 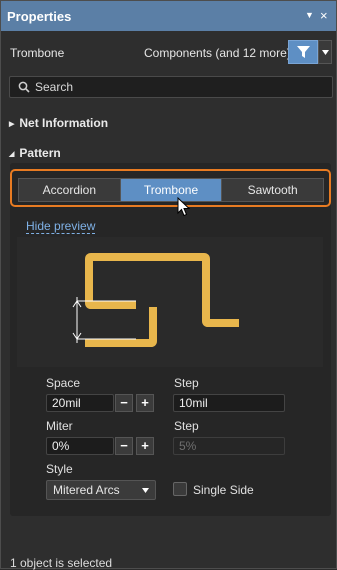 I want to click on section-pattern-label: Pattern, so click(x=40, y=153).